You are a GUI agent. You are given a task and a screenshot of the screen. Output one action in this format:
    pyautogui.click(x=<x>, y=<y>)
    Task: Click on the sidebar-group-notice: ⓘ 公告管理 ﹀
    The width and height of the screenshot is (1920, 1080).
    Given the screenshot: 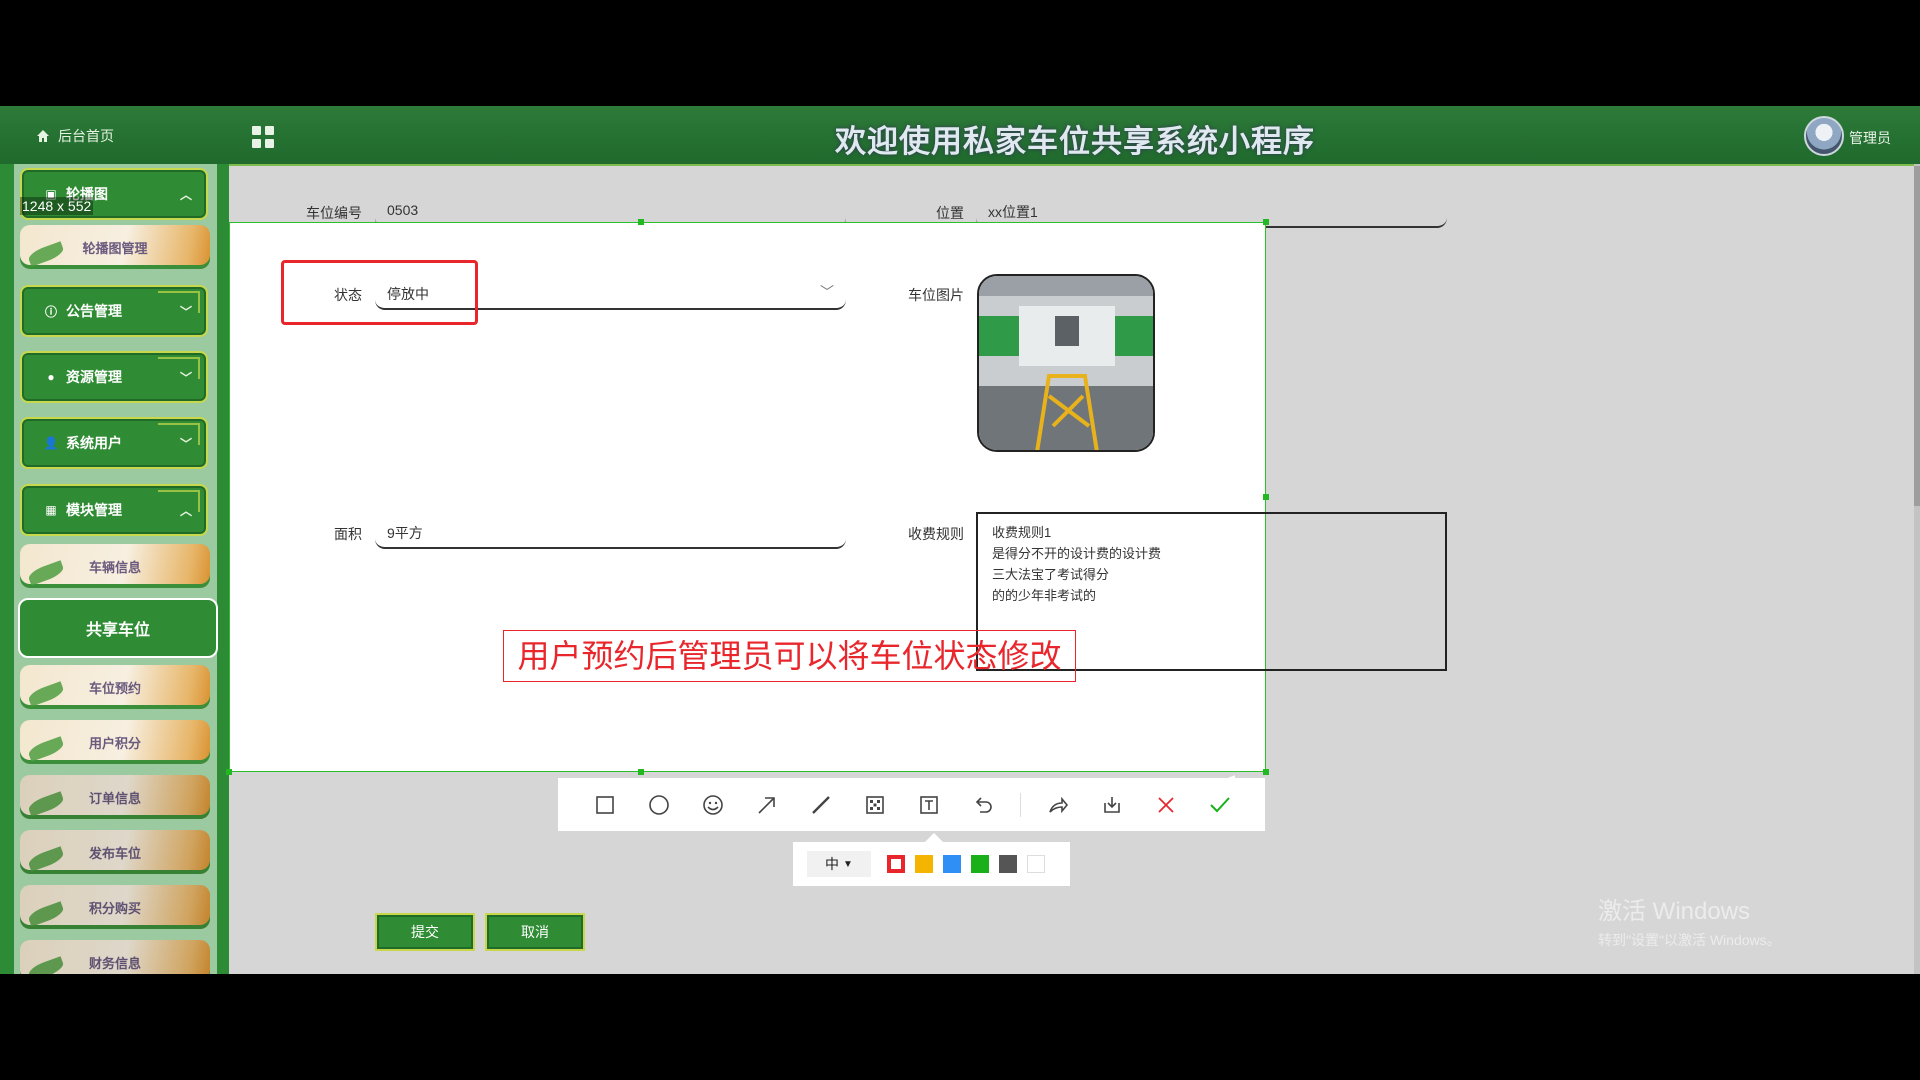 What is the action you would take?
    pyautogui.click(x=114, y=311)
    